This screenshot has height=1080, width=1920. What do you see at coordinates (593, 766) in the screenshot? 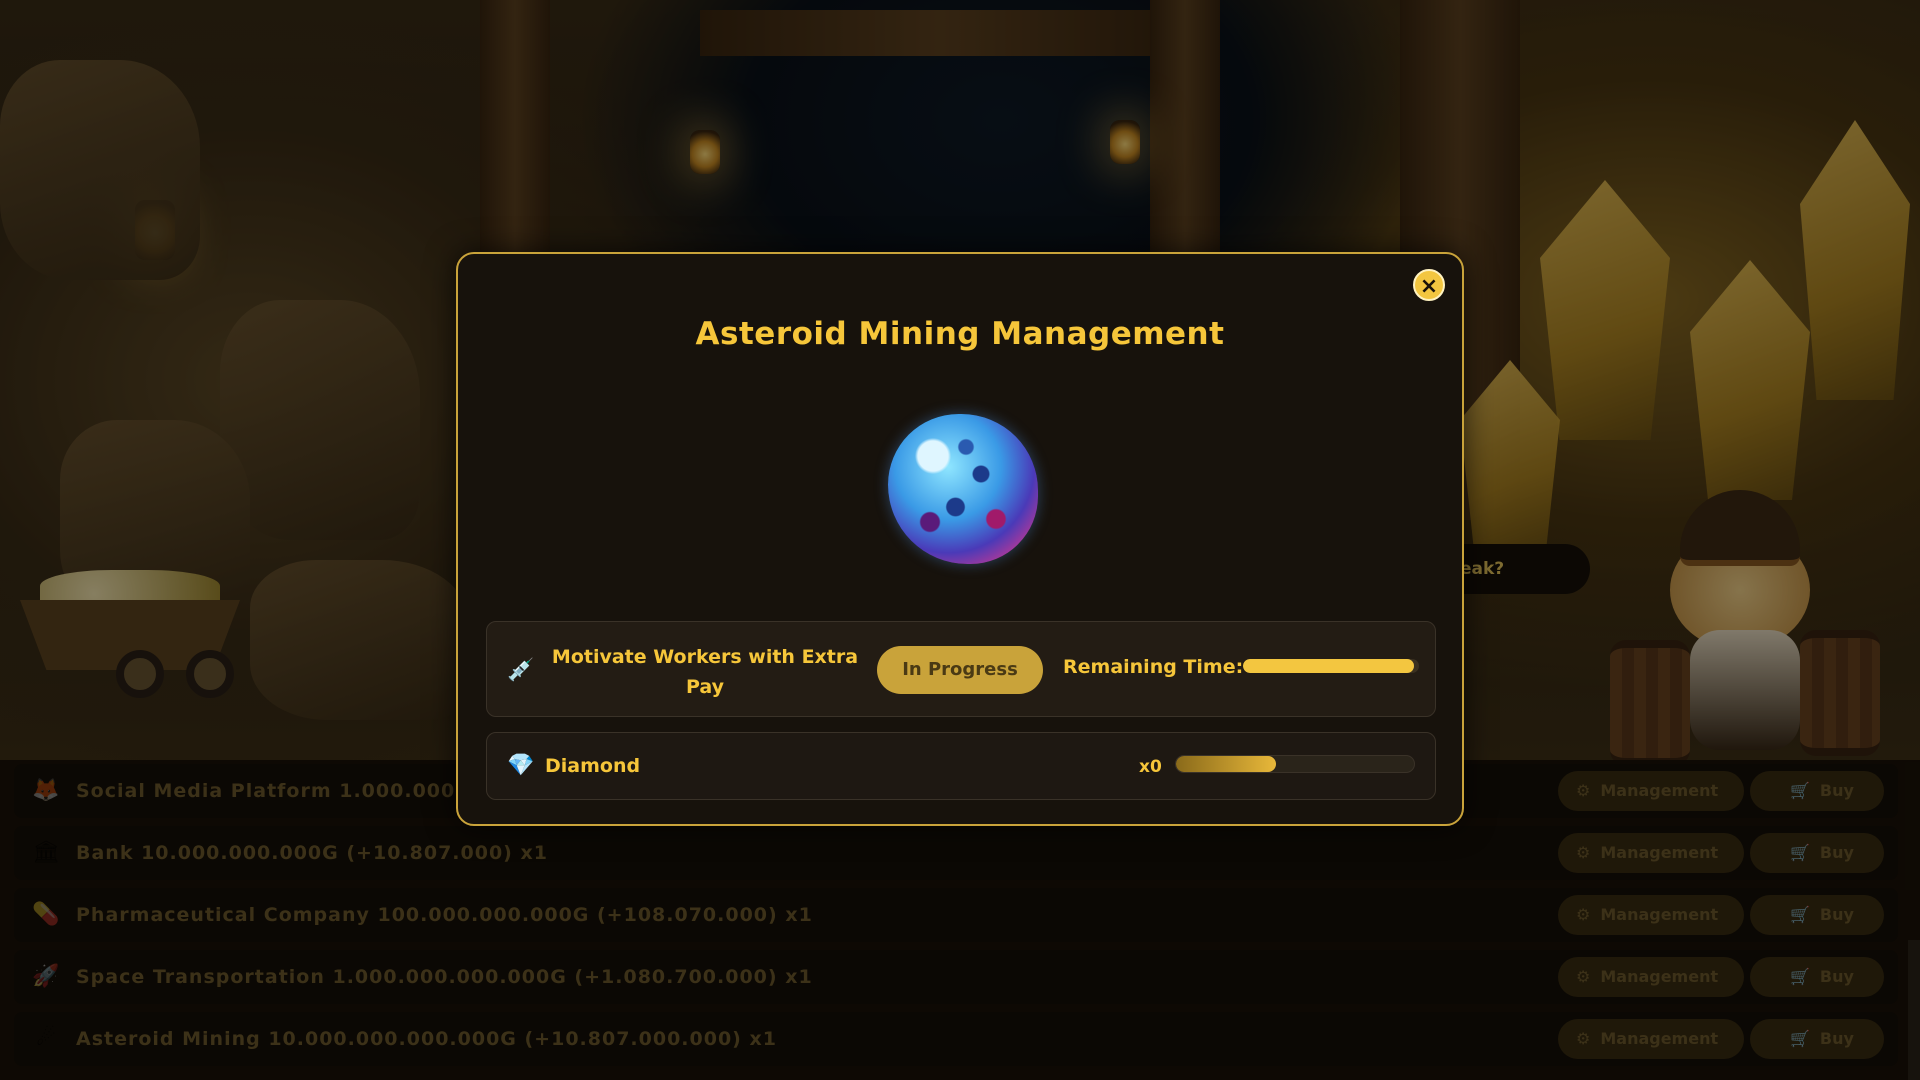
I see `resource-name: Diamond` at bounding box center [593, 766].